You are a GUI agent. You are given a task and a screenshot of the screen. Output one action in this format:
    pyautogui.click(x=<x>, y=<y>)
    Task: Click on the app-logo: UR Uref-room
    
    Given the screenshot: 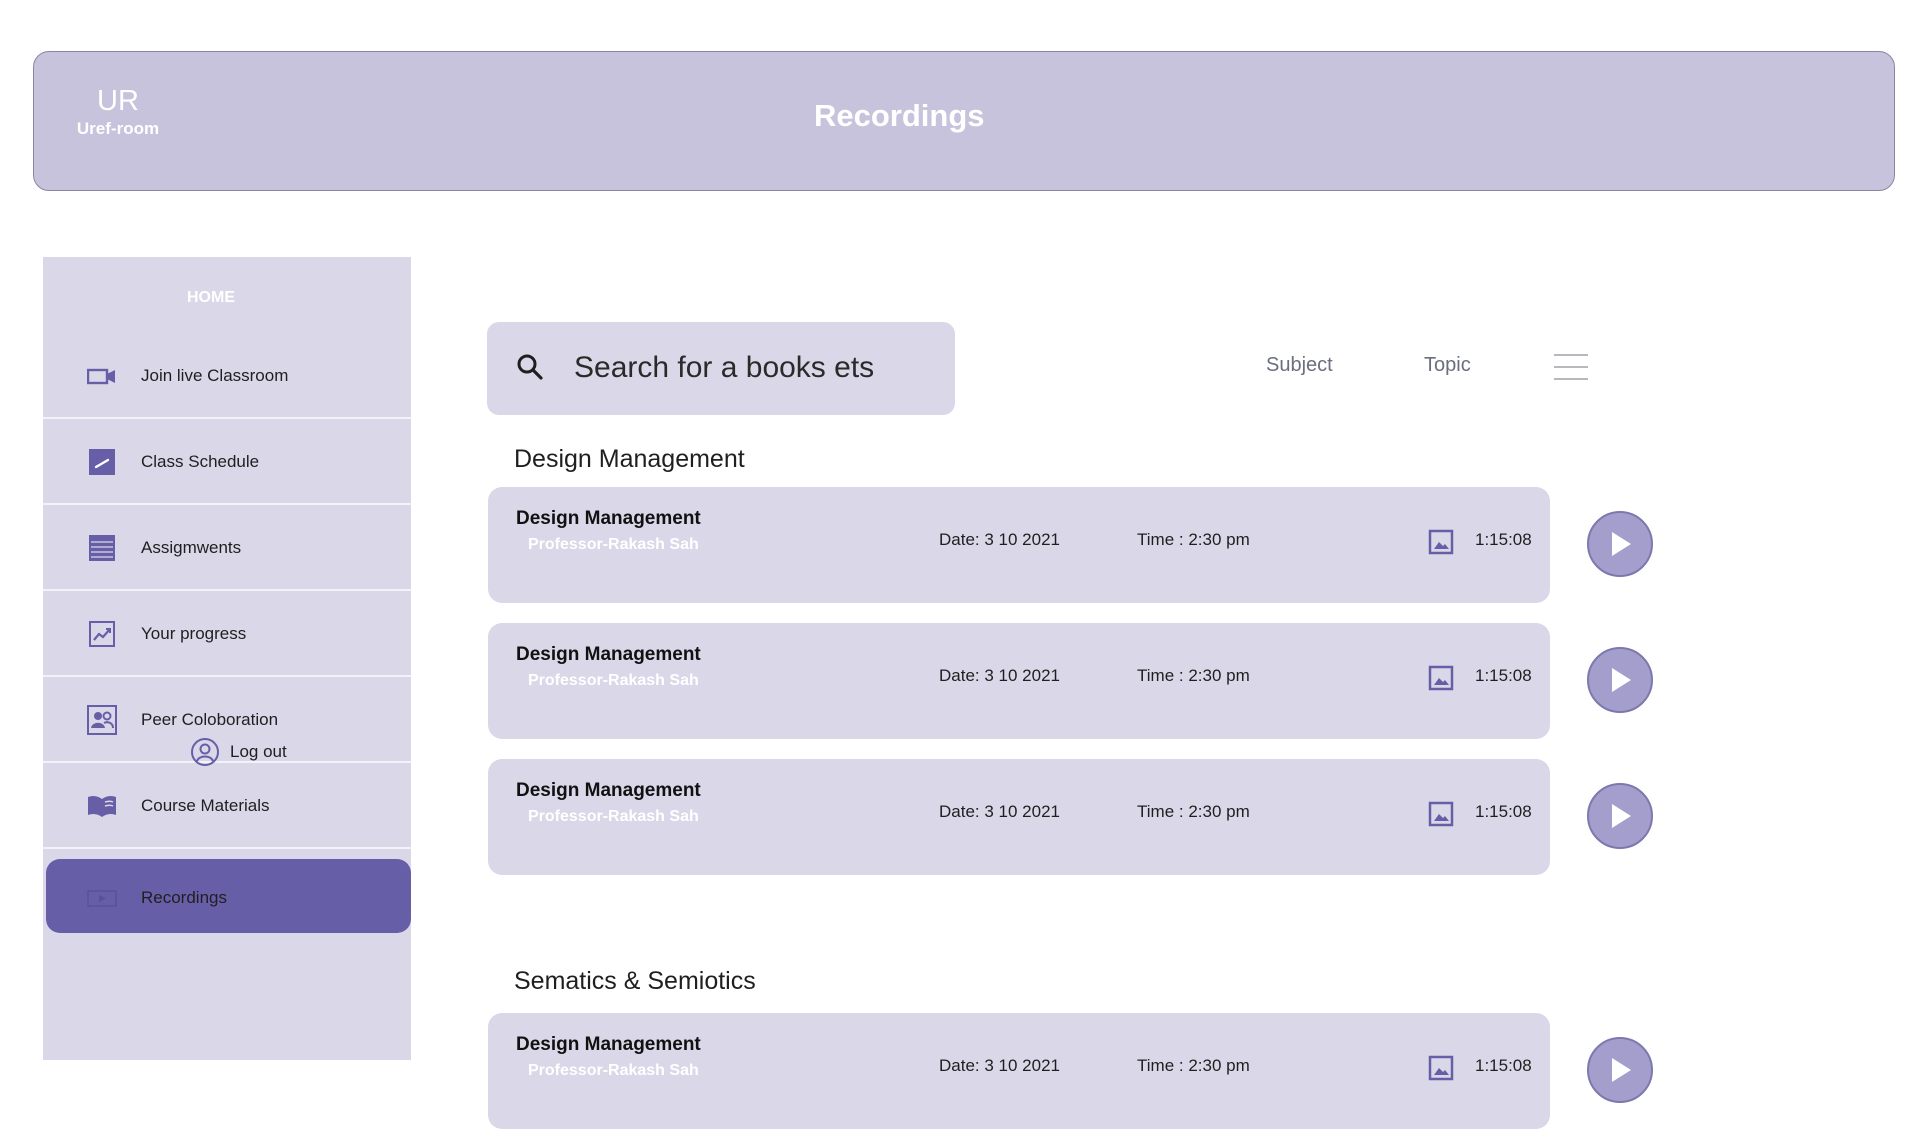 What is the action you would take?
    pyautogui.click(x=118, y=111)
    